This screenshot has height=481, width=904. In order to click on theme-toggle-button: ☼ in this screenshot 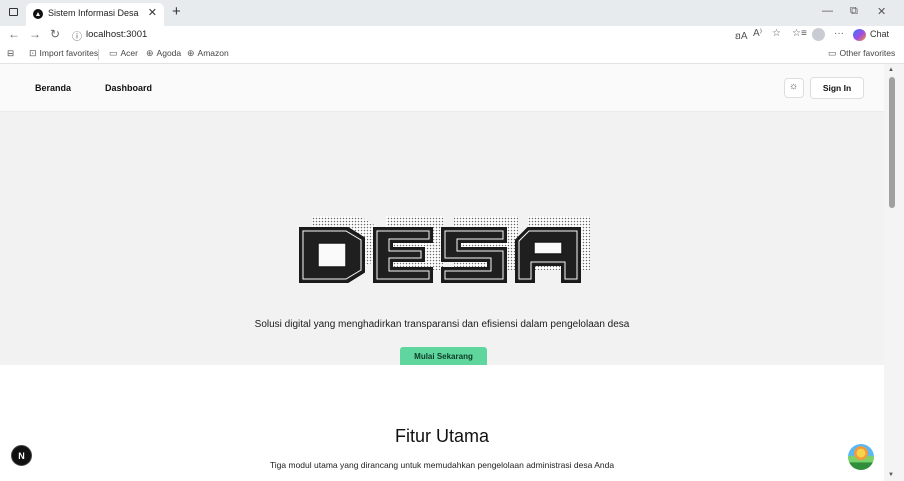, I will do `click(794, 88)`.